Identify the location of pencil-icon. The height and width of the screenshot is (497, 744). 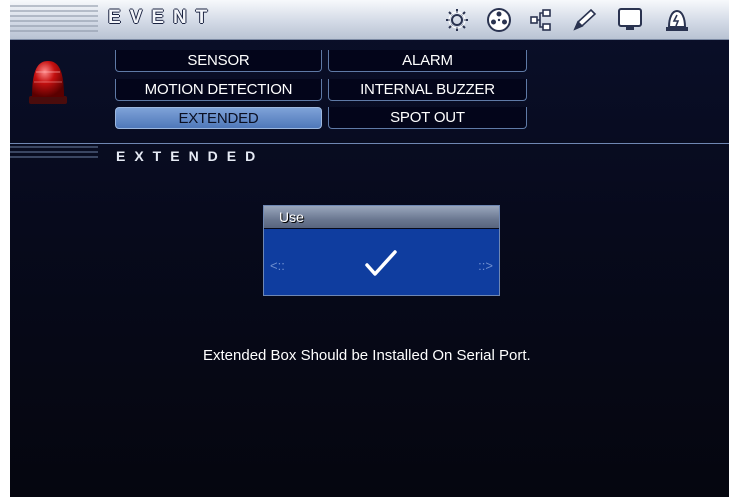
(584, 20).